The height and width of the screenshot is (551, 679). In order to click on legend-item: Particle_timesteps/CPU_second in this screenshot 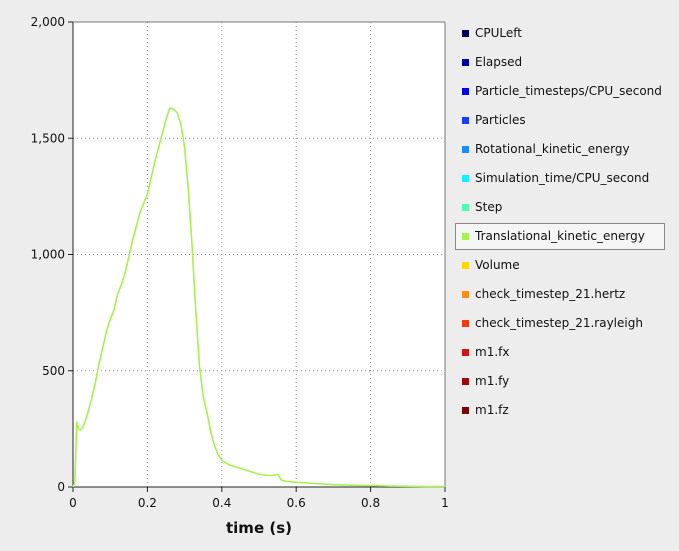, I will do `click(560, 91)`.